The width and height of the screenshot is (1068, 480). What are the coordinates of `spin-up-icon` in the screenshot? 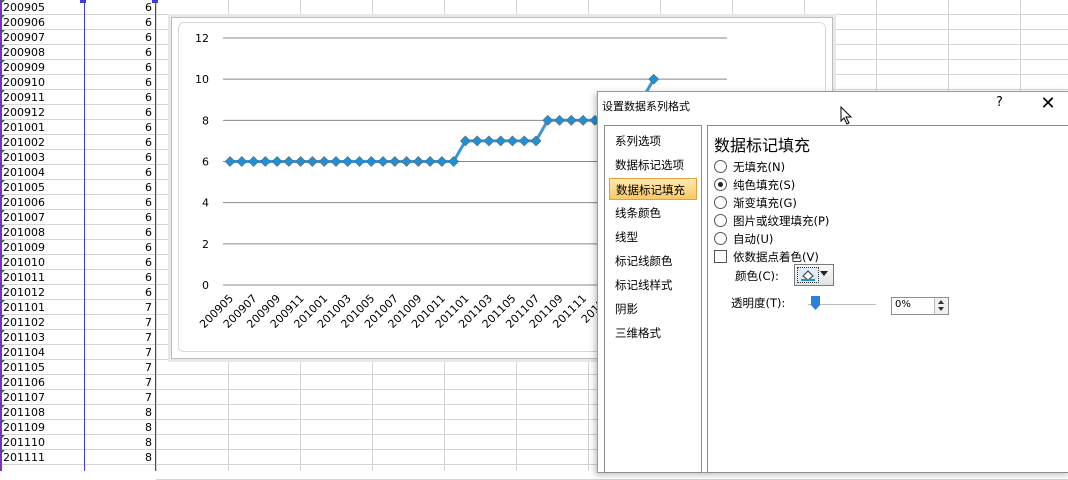 It's located at (941, 302).